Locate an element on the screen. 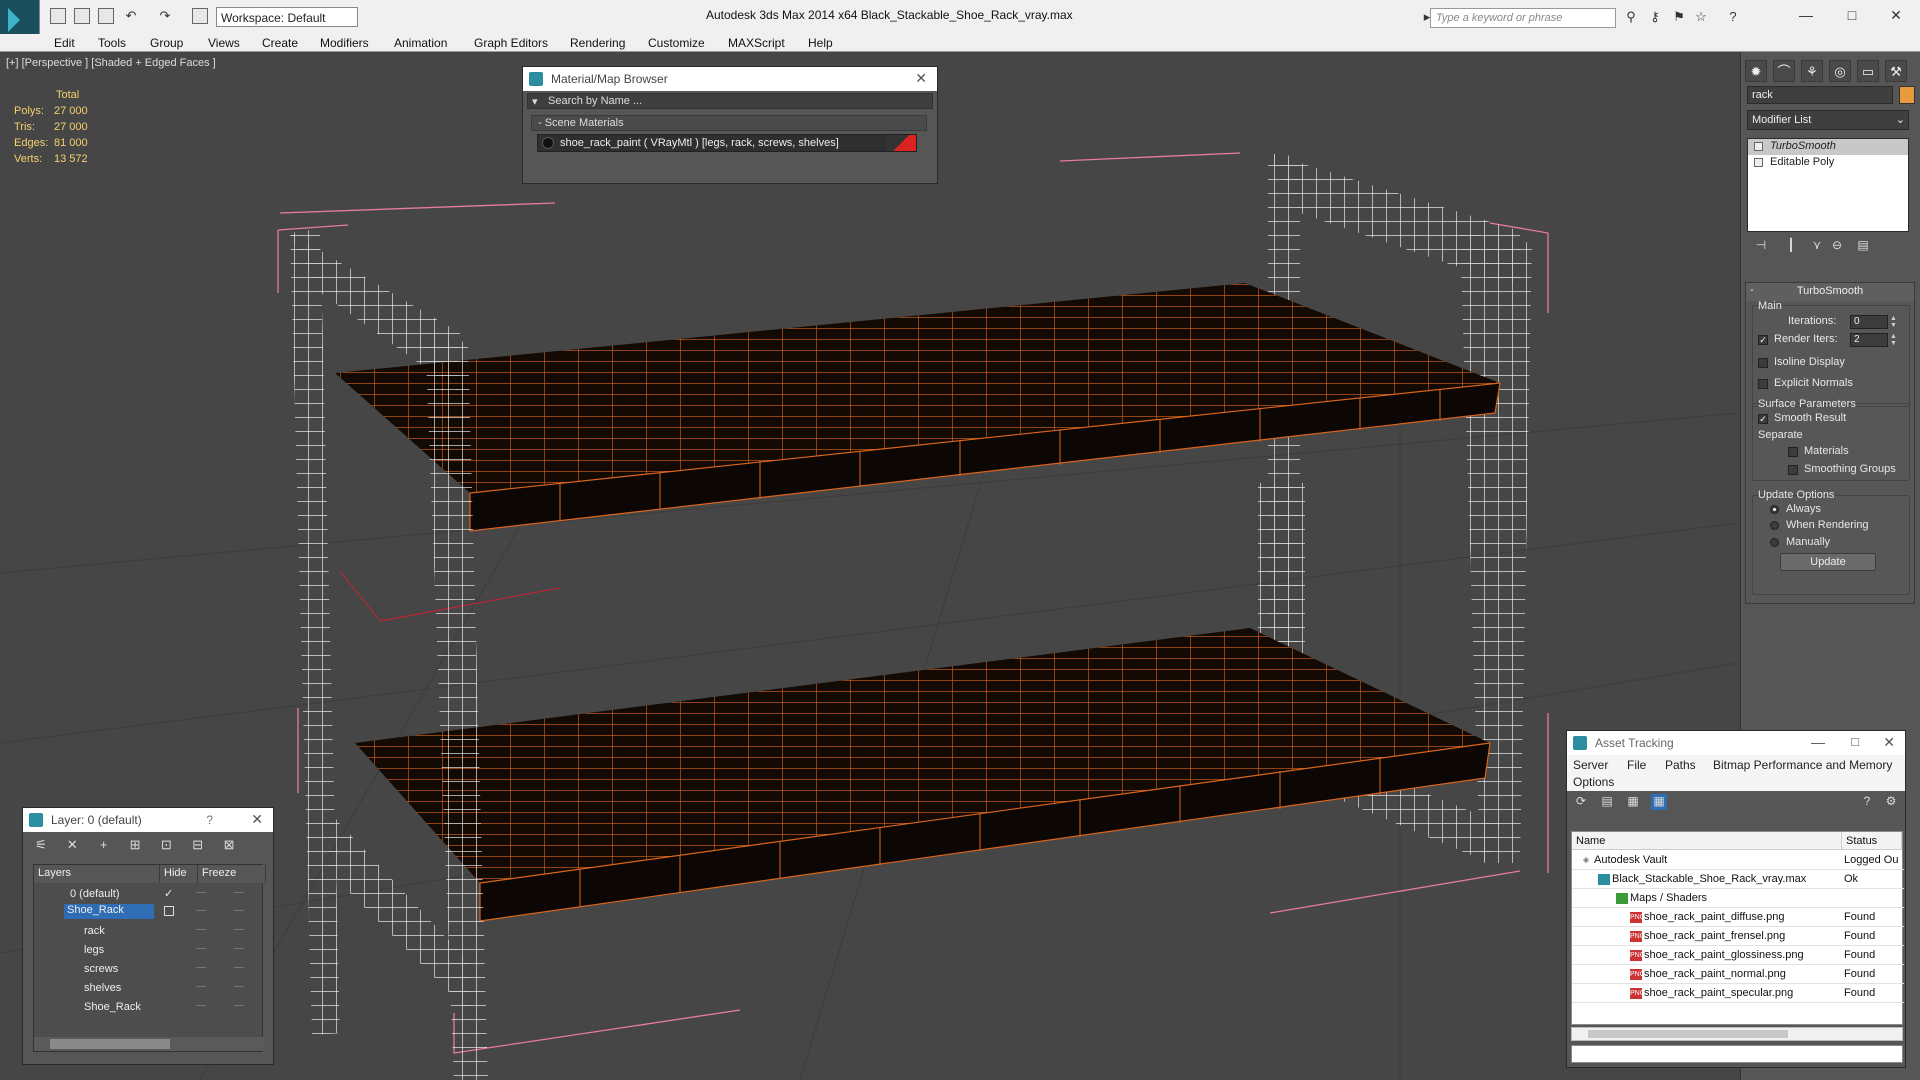 The image size is (1920, 1080). column-header-name: Name is located at coordinates (1707, 841).